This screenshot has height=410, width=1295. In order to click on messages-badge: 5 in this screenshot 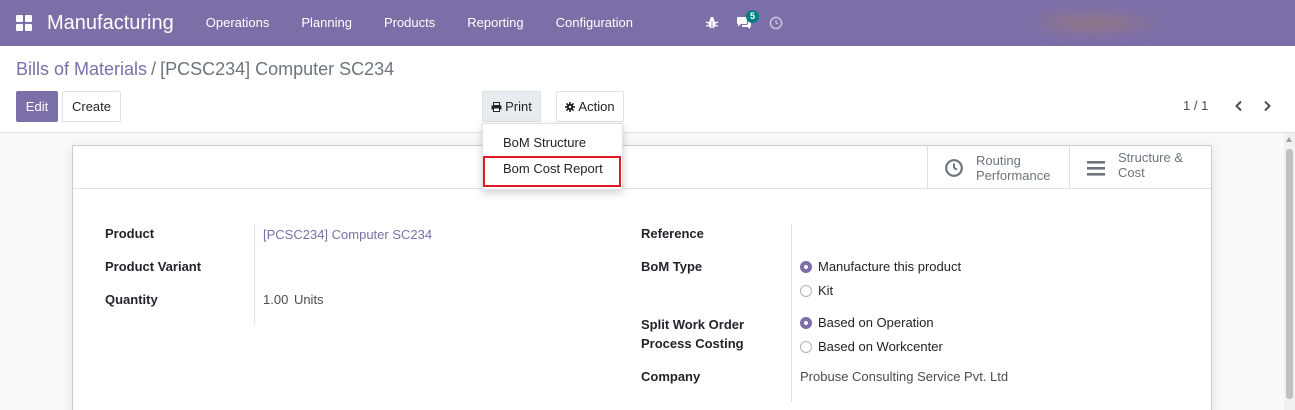, I will do `click(753, 16)`.